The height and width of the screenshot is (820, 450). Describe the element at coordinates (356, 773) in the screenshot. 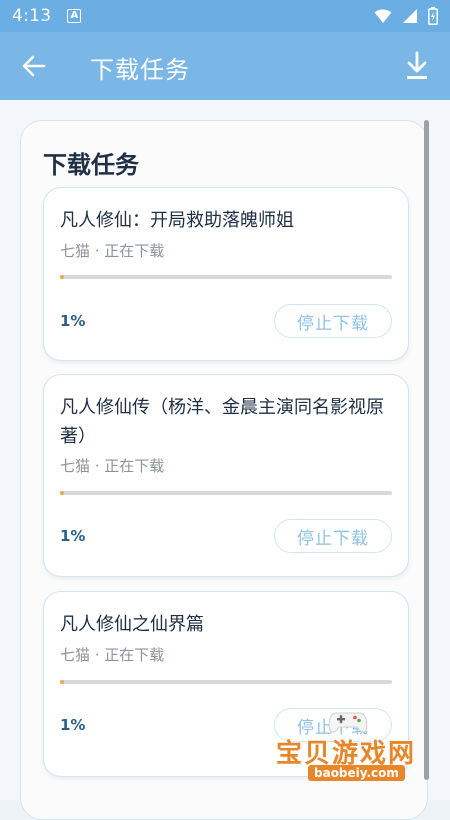

I see `watermark-url: baobeiy.com` at that location.